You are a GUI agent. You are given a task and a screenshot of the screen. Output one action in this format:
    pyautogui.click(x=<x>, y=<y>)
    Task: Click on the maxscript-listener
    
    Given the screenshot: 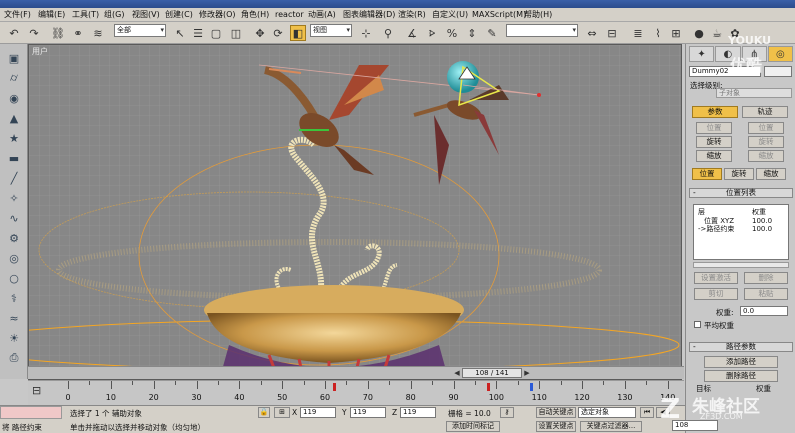 What is the action you would take?
    pyautogui.click(x=31, y=412)
    